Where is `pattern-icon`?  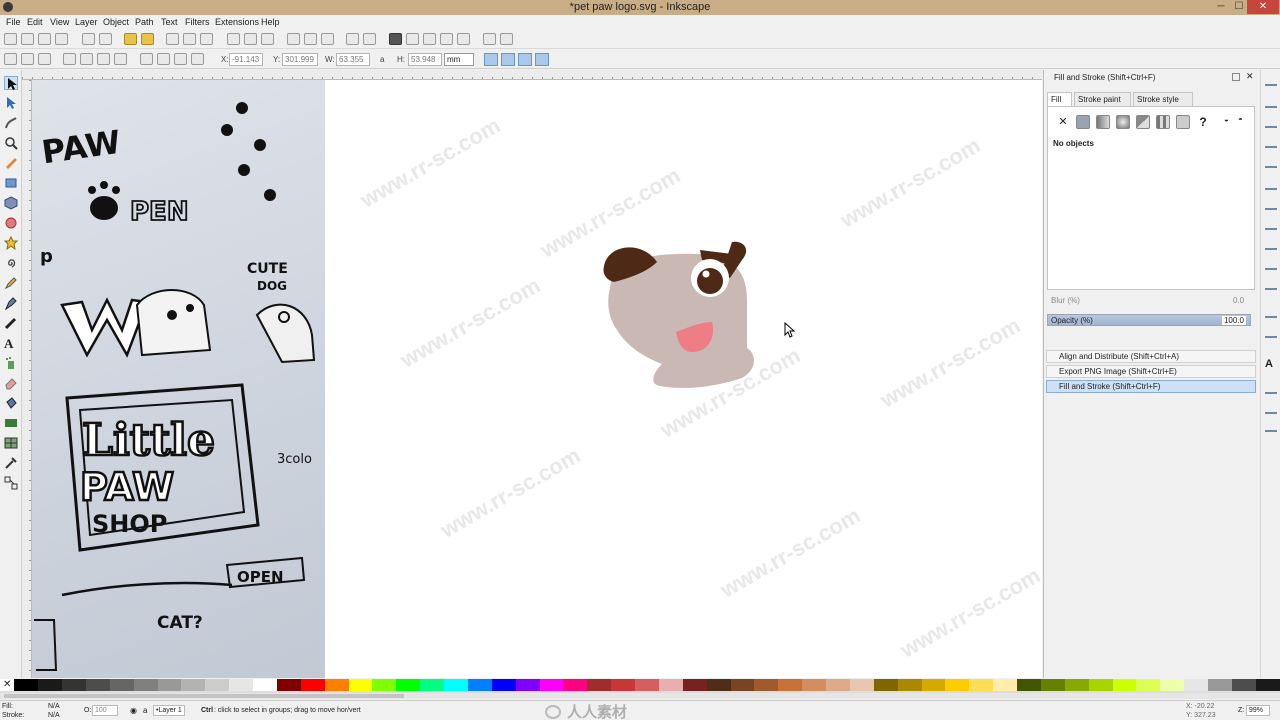 pattern-icon is located at coordinates (1163, 122).